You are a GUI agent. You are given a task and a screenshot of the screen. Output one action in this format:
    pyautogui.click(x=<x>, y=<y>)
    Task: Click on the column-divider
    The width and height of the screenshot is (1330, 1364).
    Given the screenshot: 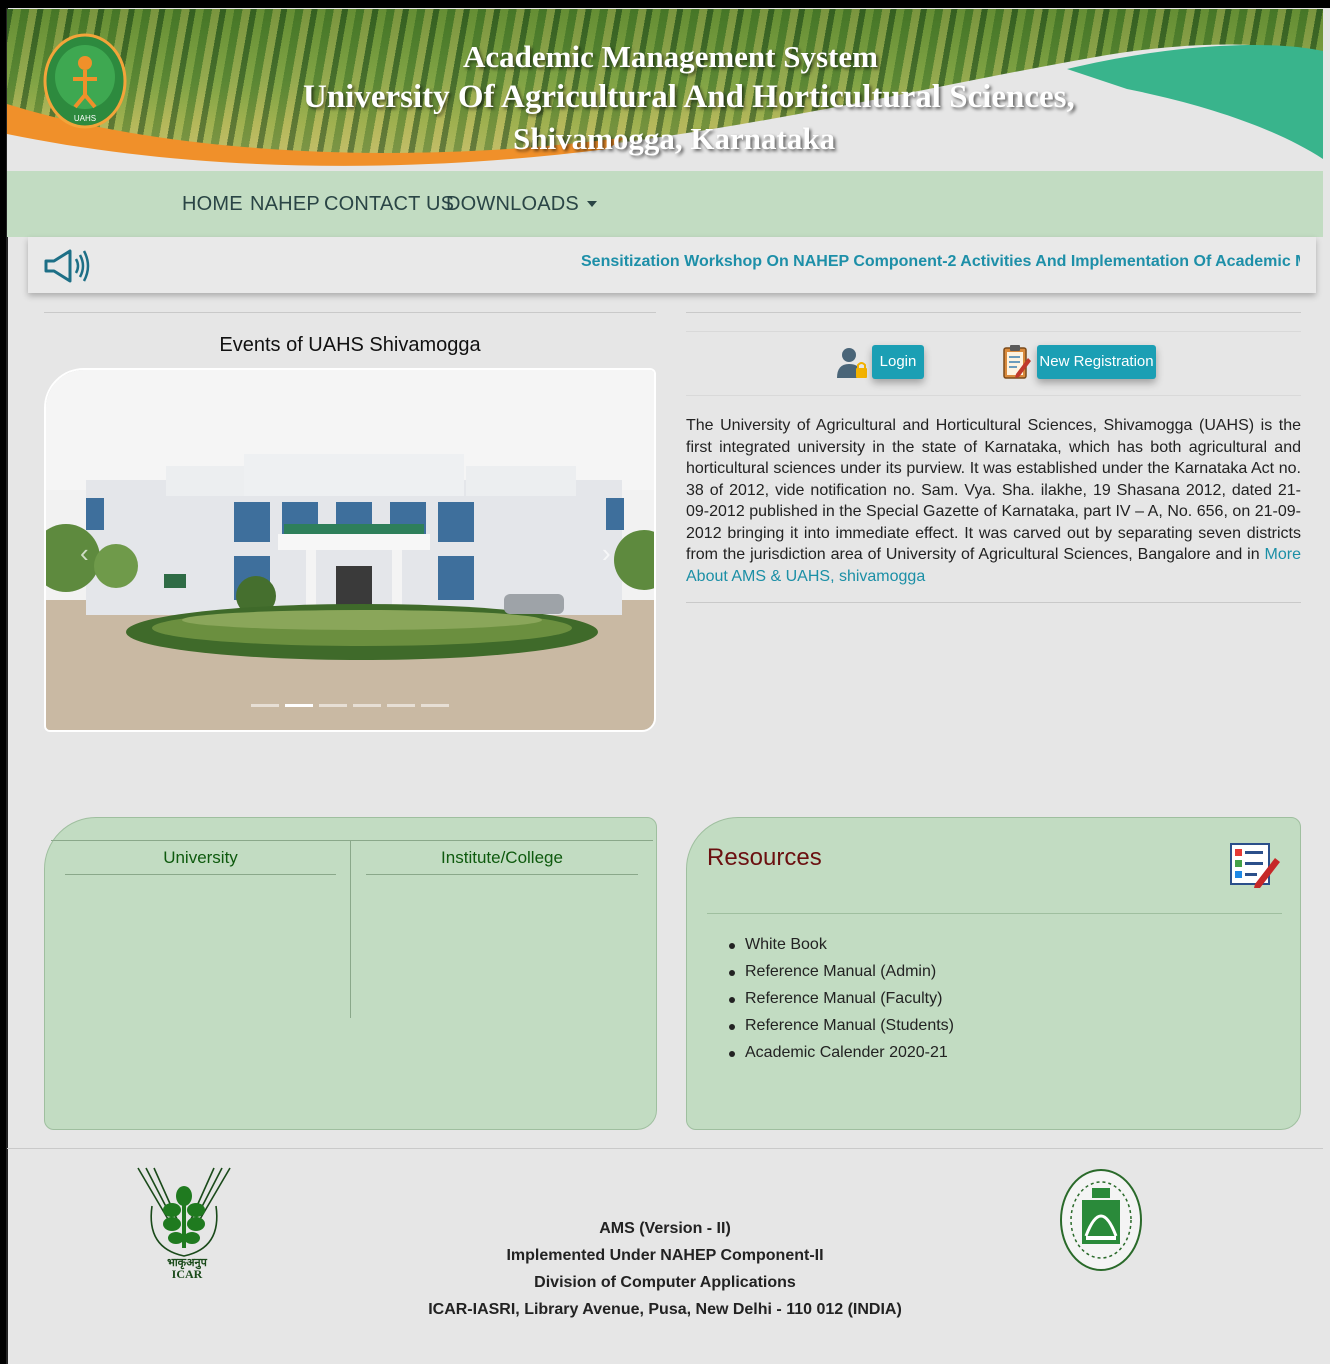 What is the action you would take?
    pyautogui.click(x=350, y=929)
    